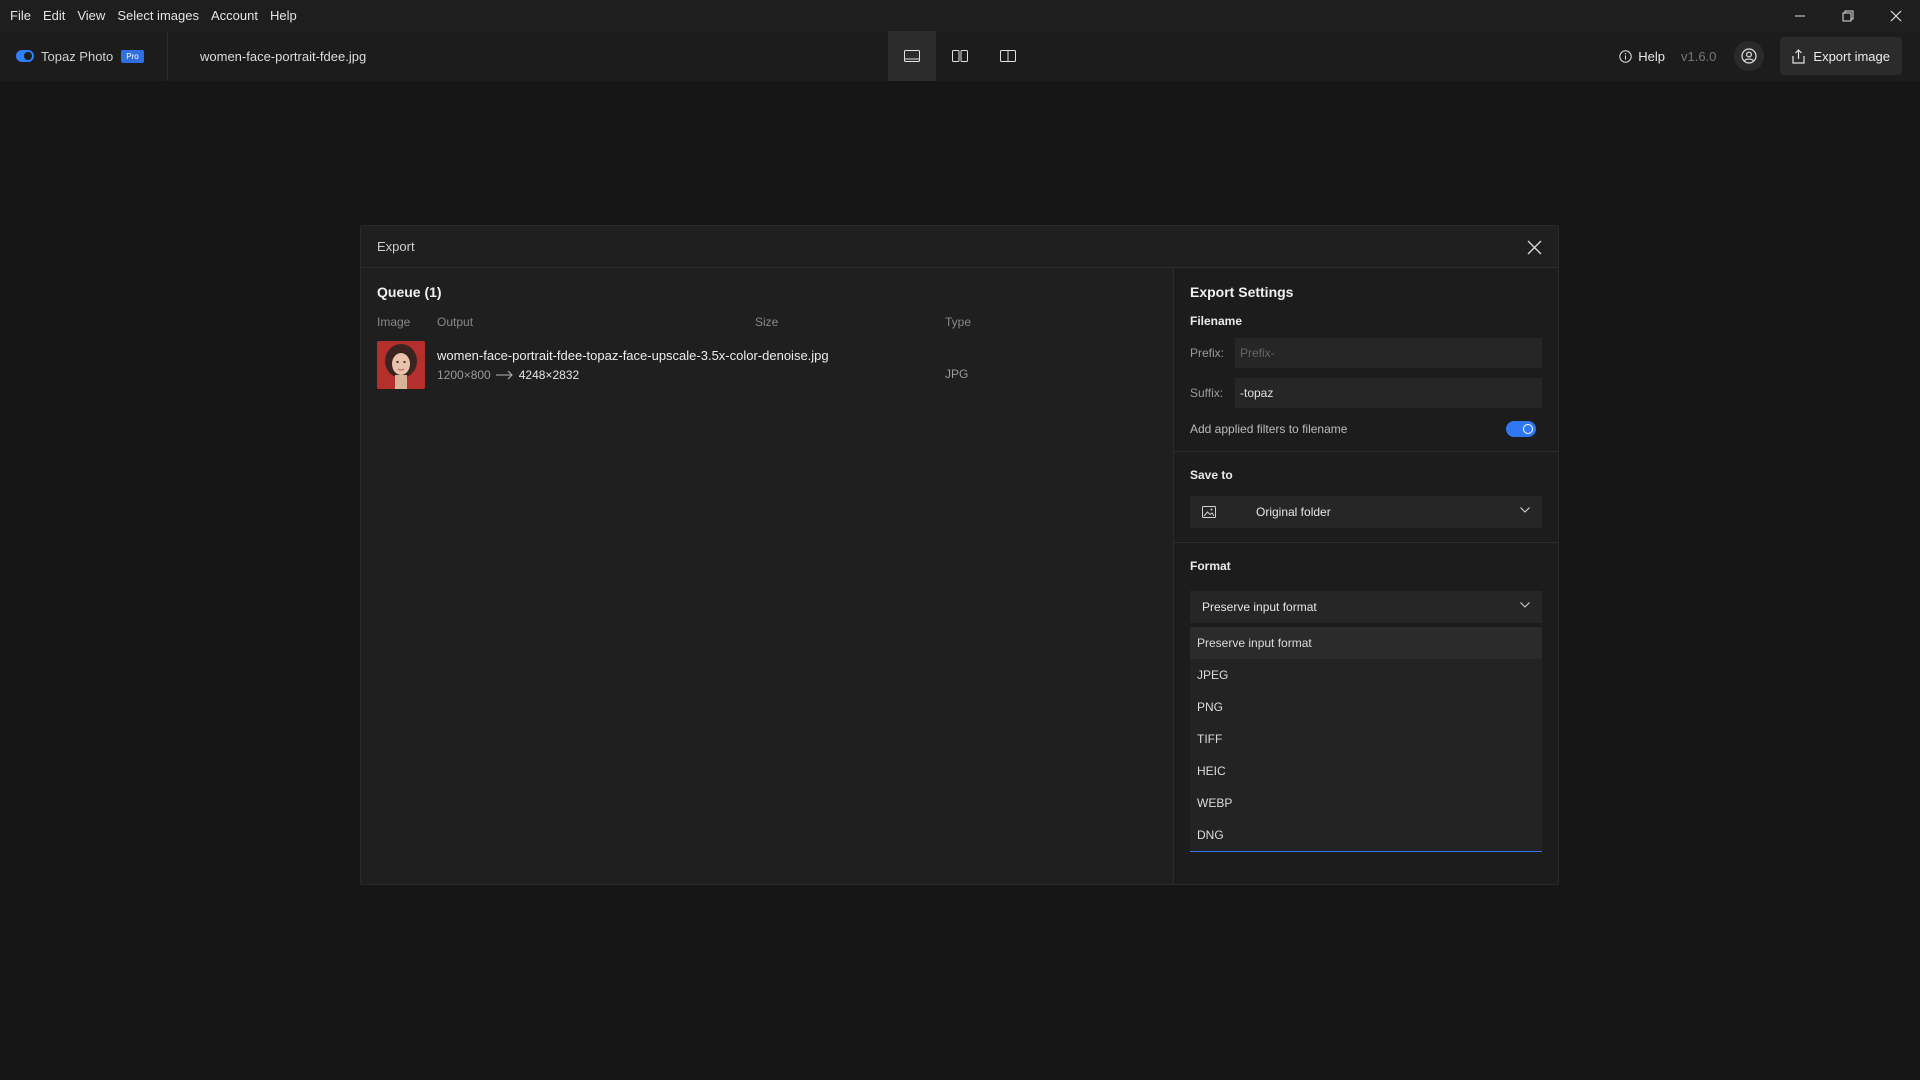 This screenshot has height=1080, width=1920. Describe the element at coordinates (1259, 607) in the screenshot. I see `format-value: Preserve input format` at that location.